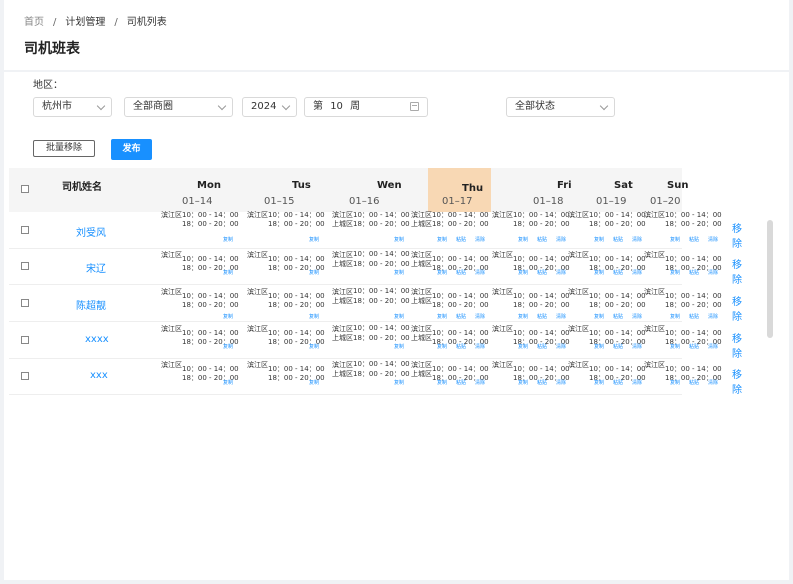 This screenshot has width=793, height=584. I want to click on batch-remove-button: 批量移除, so click(64, 148).